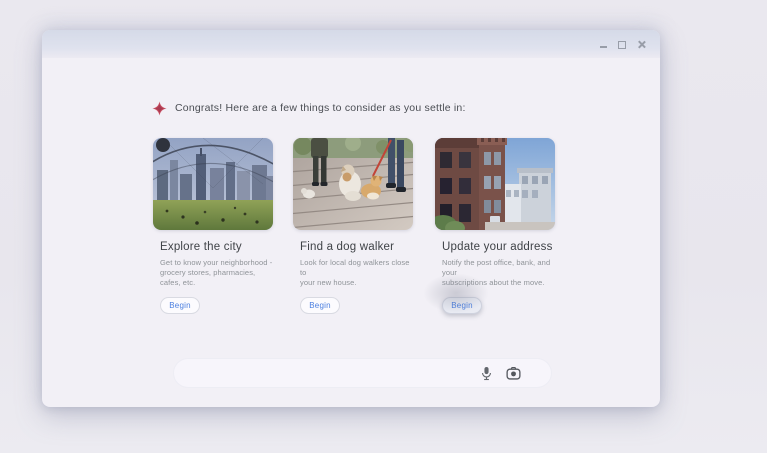 The height and width of the screenshot is (453, 767). I want to click on window-controls, so click(622, 44).